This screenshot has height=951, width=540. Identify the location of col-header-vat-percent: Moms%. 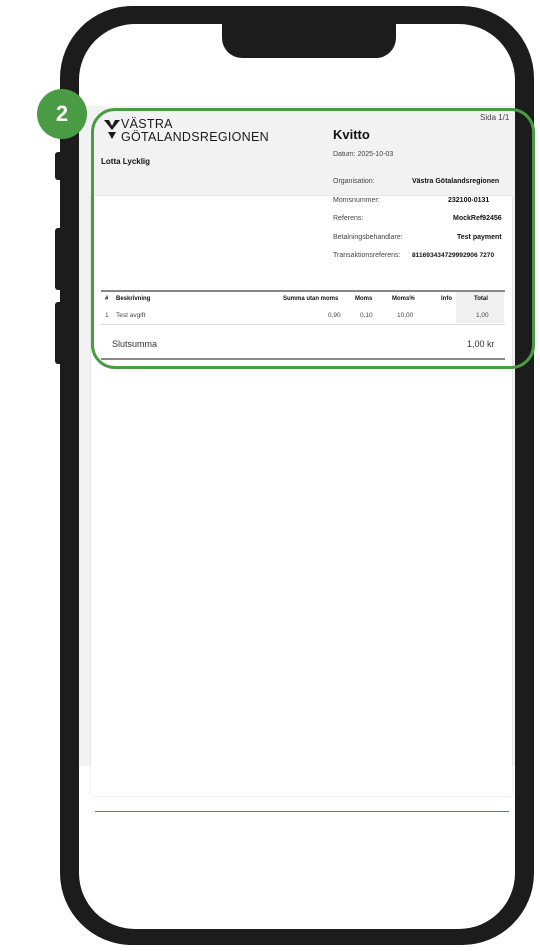
(403, 299).